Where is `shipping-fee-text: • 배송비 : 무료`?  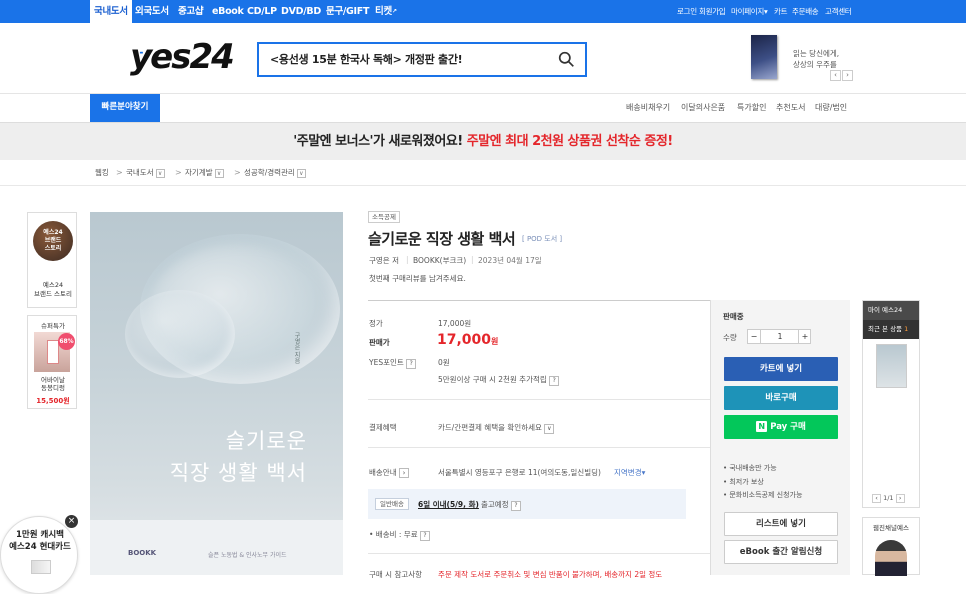 shipping-fee-text: • 배송비 : 무료 is located at coordinates (393, 534).